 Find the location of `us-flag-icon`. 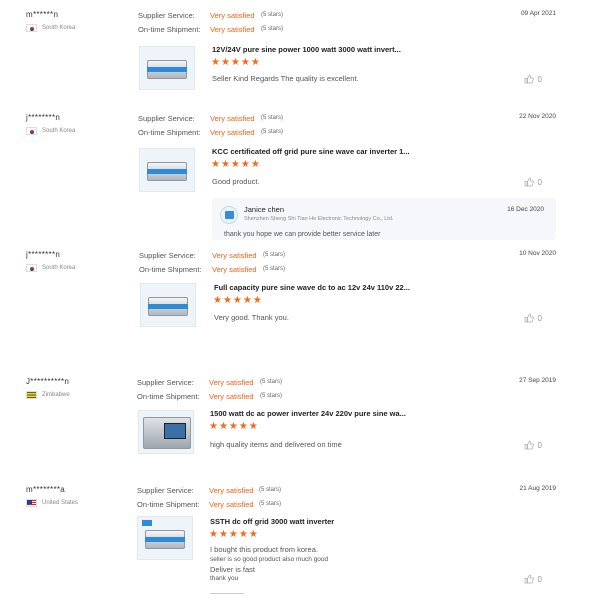

us-flag-icon is located at coordinates (31, 503).